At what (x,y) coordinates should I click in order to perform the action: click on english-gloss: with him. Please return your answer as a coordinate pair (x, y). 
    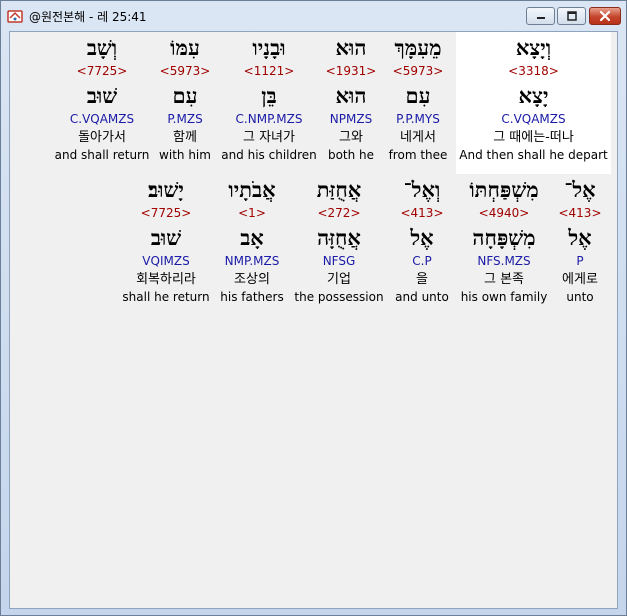
    Looking at the image, I should click on (185, 155).